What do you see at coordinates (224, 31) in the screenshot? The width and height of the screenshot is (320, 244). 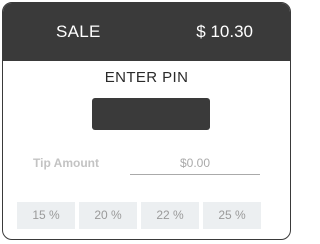 I see `sale-amount: $ 10.30` at bounding box center [224, 31].